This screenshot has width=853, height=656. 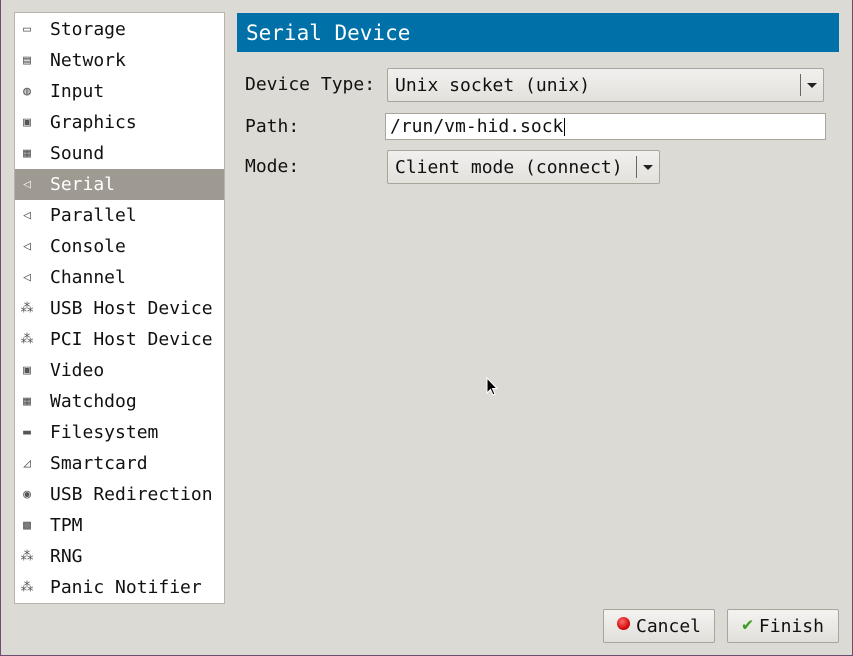 I want to click on sidebar-item-channel: ◁ Channel, so click(x=119, y=277).